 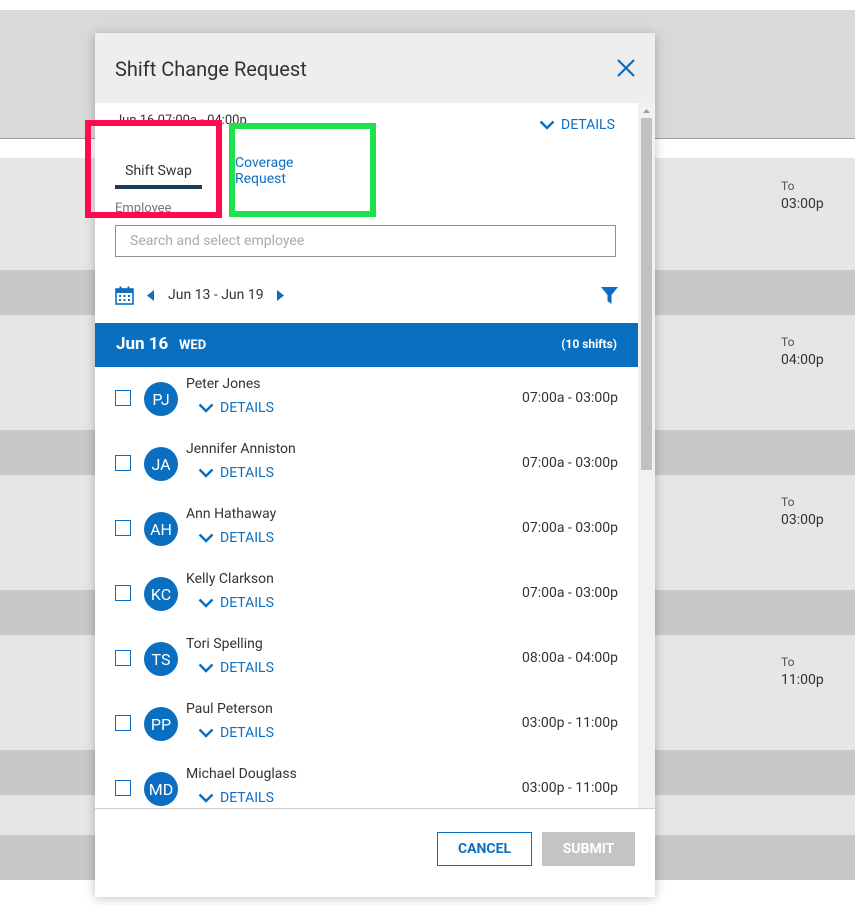 I want to click on background-end-time: To 04:00p, so click(x=802, y=351).